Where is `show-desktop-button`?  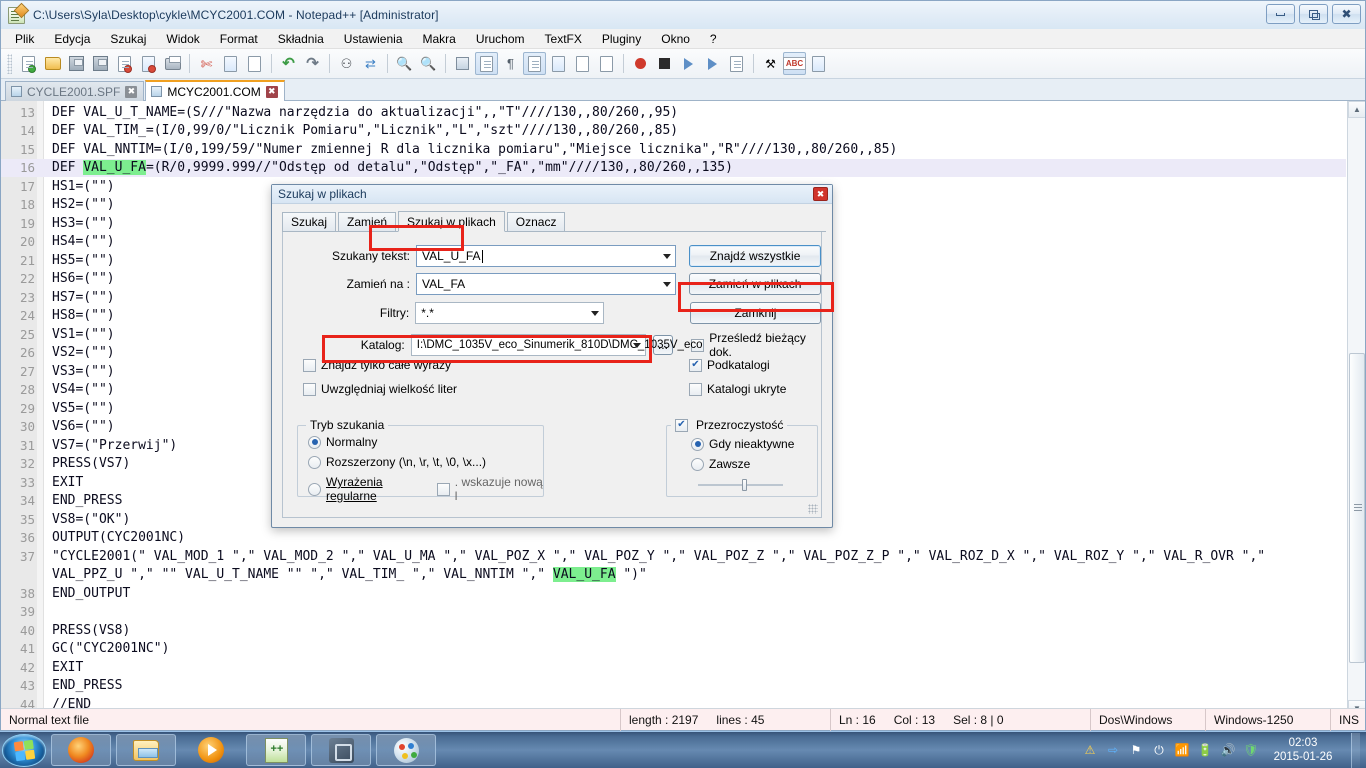
show-desktop-button is located at coordinates (1355, 750).